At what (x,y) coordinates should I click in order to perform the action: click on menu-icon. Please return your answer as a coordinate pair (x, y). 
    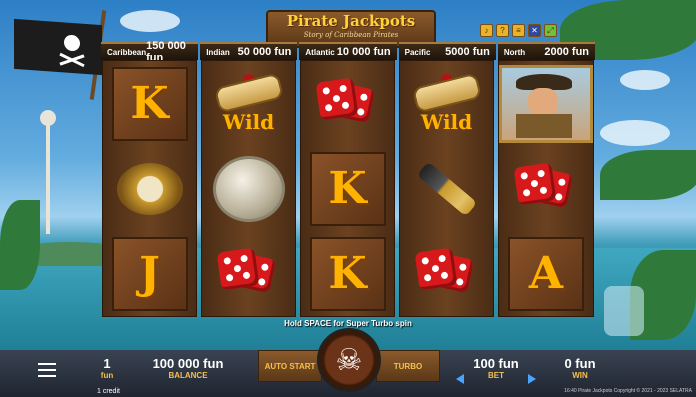
    Looking at the image, I should click on (47, 370).